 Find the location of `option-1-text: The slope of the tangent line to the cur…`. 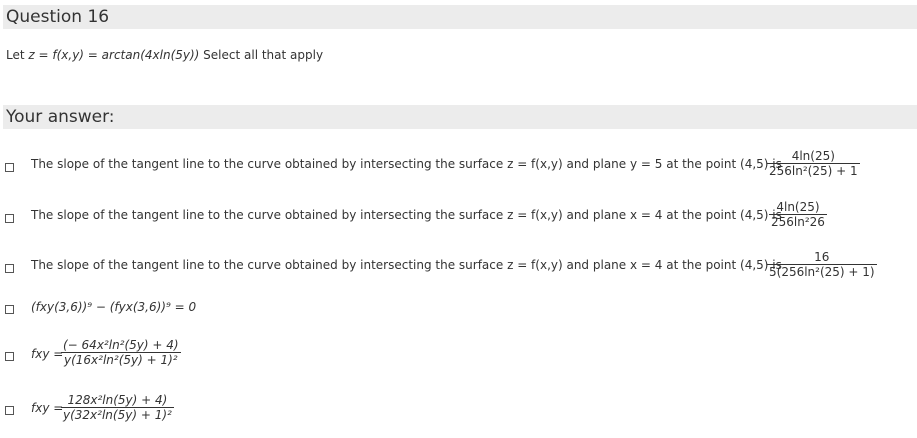

option-1-text: The slope of the tangent line to the cur… is located at coordinates (406, 164).